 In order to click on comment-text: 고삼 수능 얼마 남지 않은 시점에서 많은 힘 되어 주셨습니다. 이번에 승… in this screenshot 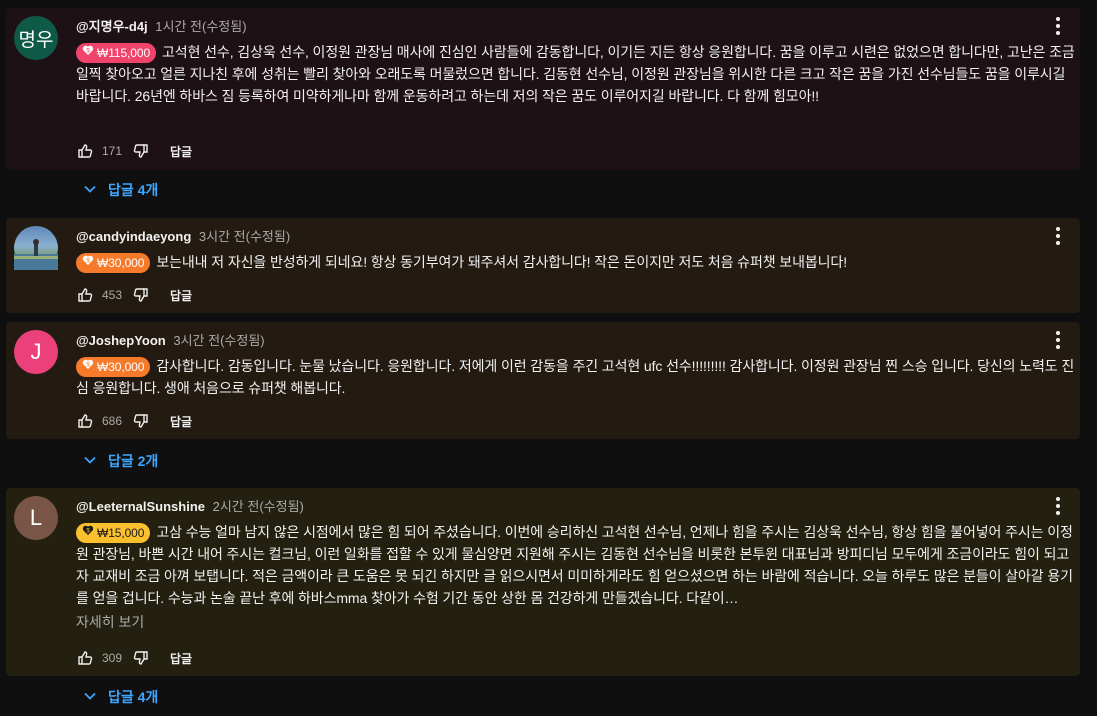, I will do `click(574, 565)`.